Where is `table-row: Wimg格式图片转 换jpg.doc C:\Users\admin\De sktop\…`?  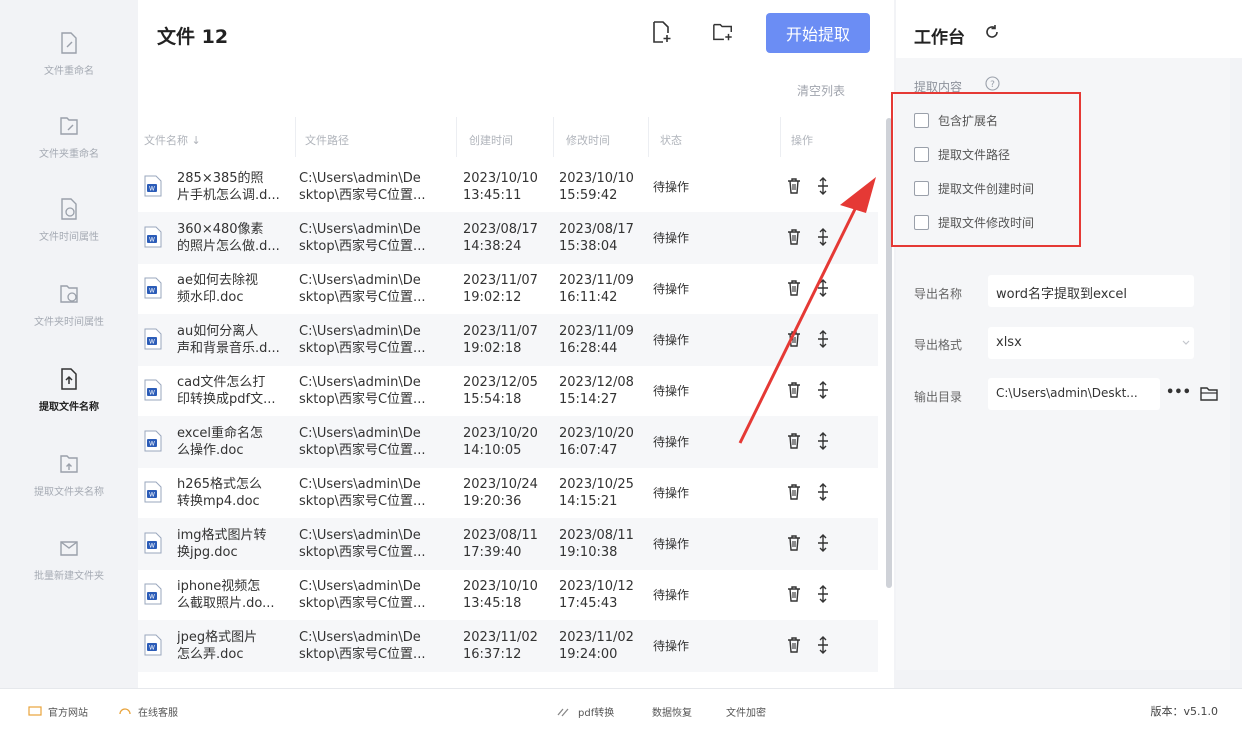 table-row: Wimg格式图片转 换jpg.doc C:\Users\admin\De sktop\… is located at coordinates (508, 544).